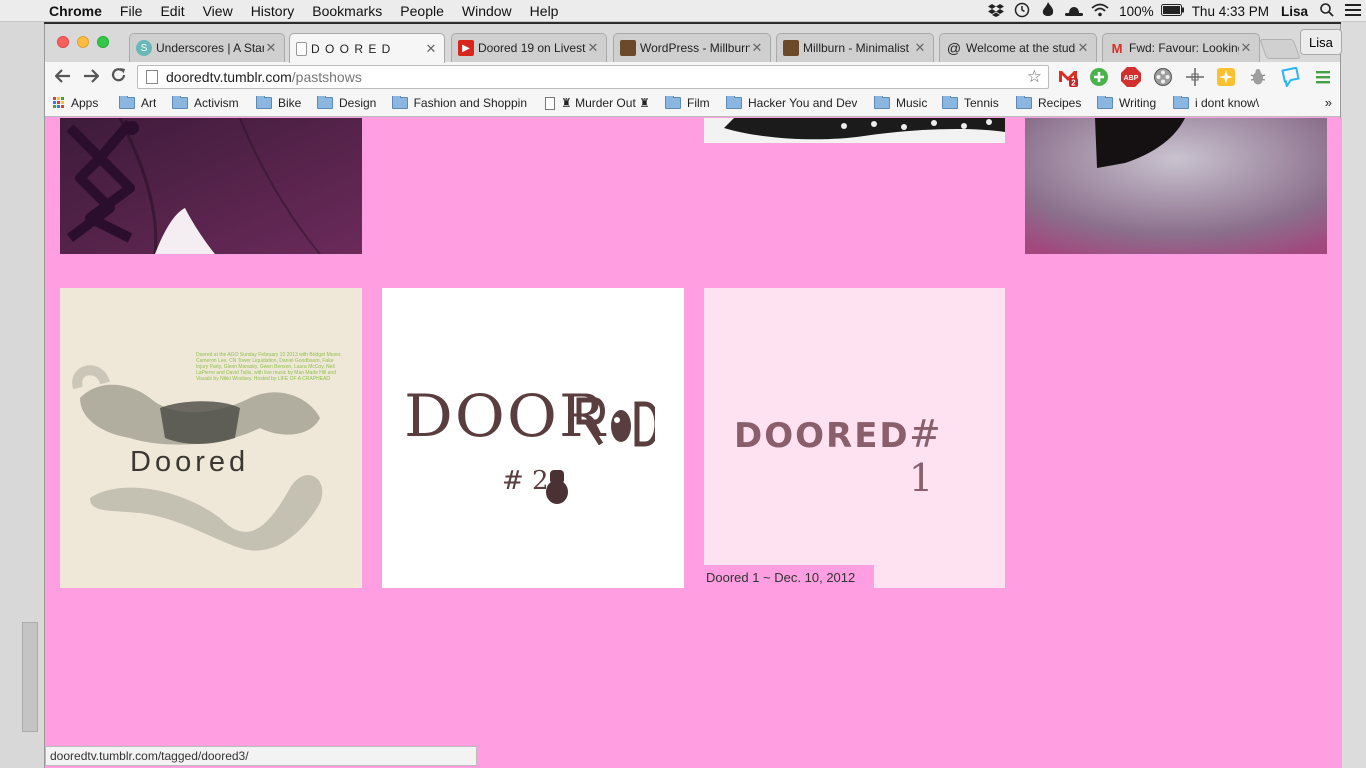  What do you see at coordinates (301, 48) in the screenshot?
I see `page-icon` at bounding box center [301, 48].